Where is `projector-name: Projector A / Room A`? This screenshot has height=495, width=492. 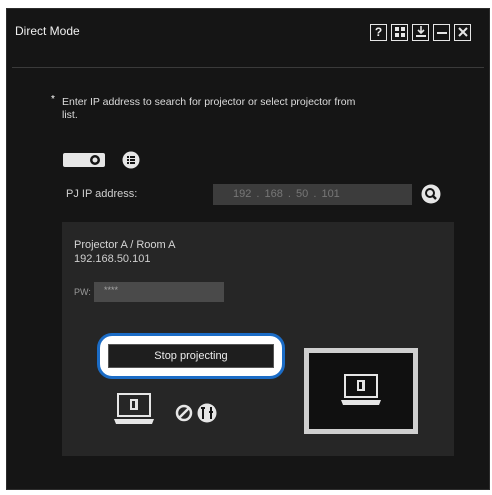 projector-name: Projector A / Room A is located at coordinates (125, 245).